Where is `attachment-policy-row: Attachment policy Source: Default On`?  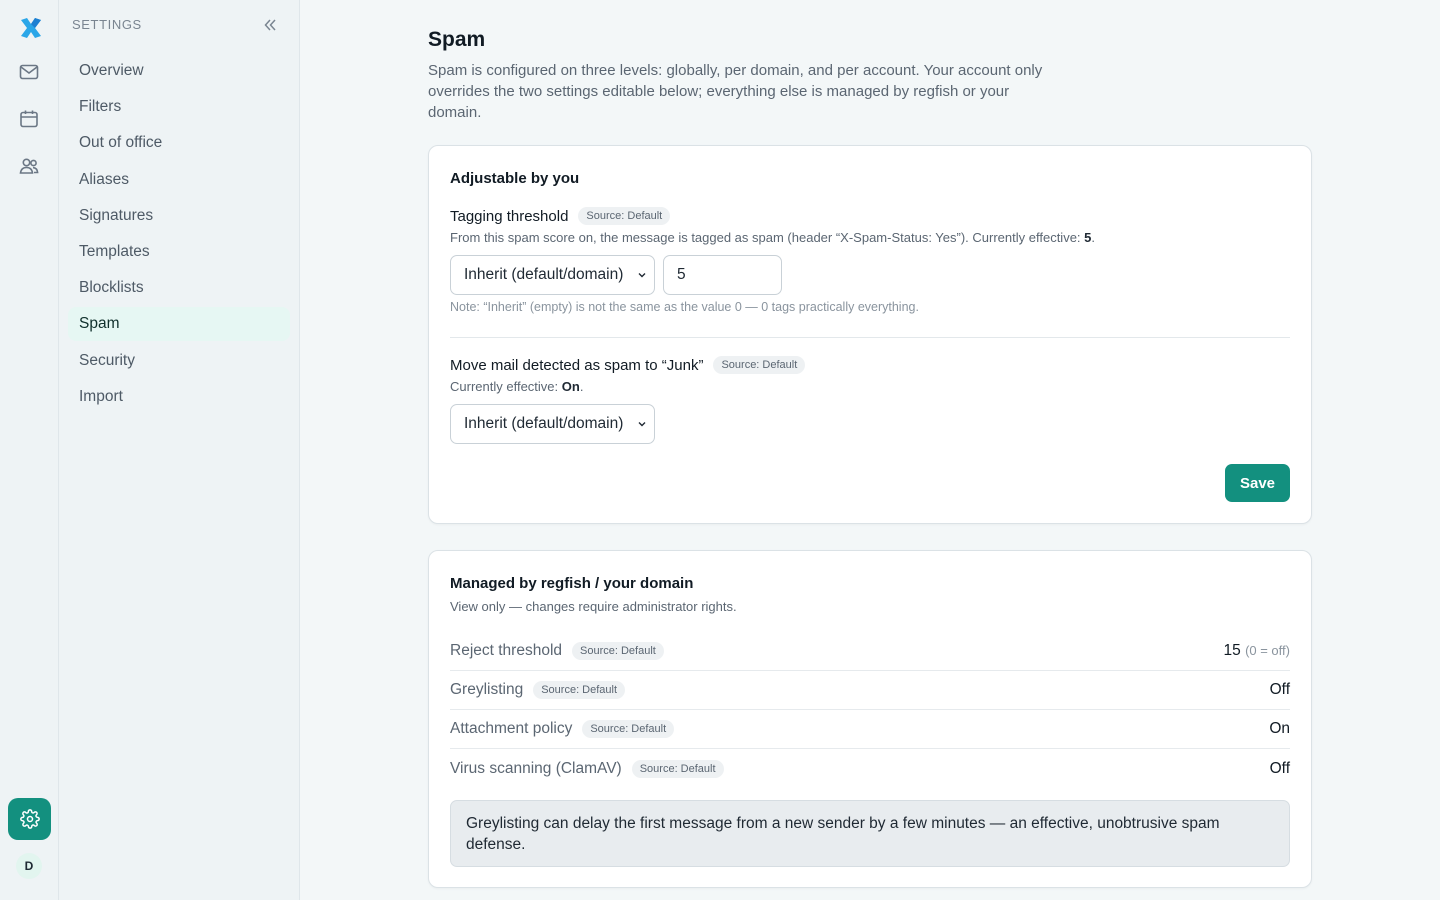
attachment-policy-row: Attachment policy Source: Default On is located at coordinates (870, 729).